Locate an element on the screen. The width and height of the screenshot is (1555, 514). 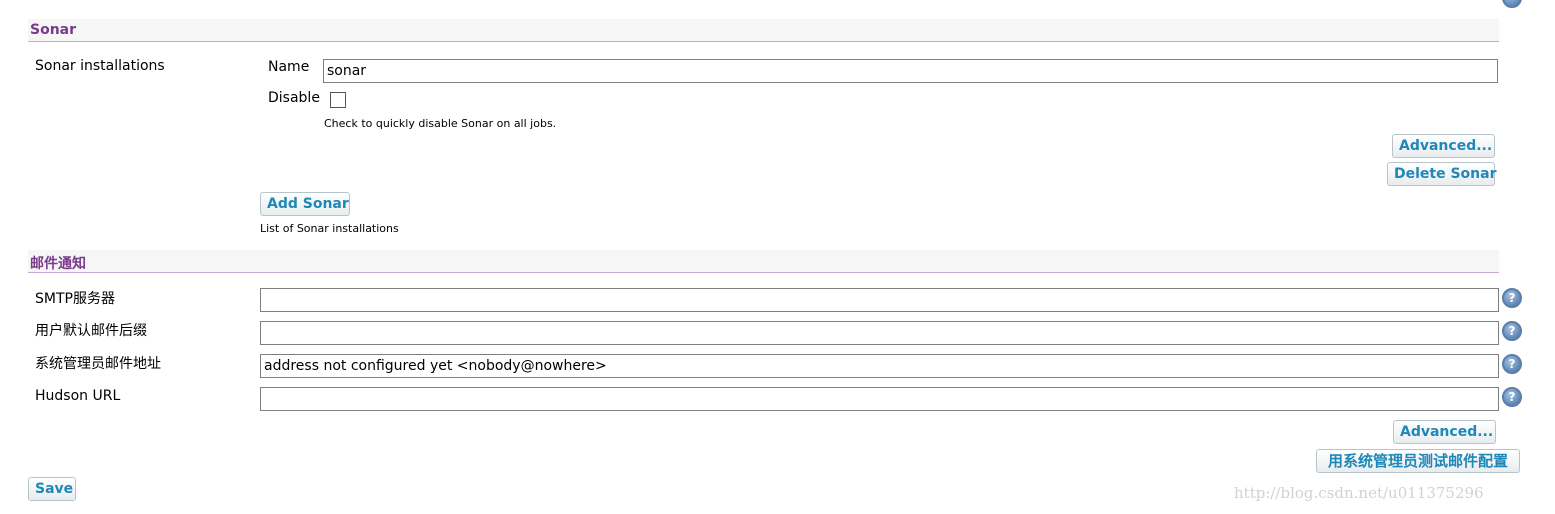
default-suffix-label: 用户默认邮件后缀 is located at coordinates (91, 331).